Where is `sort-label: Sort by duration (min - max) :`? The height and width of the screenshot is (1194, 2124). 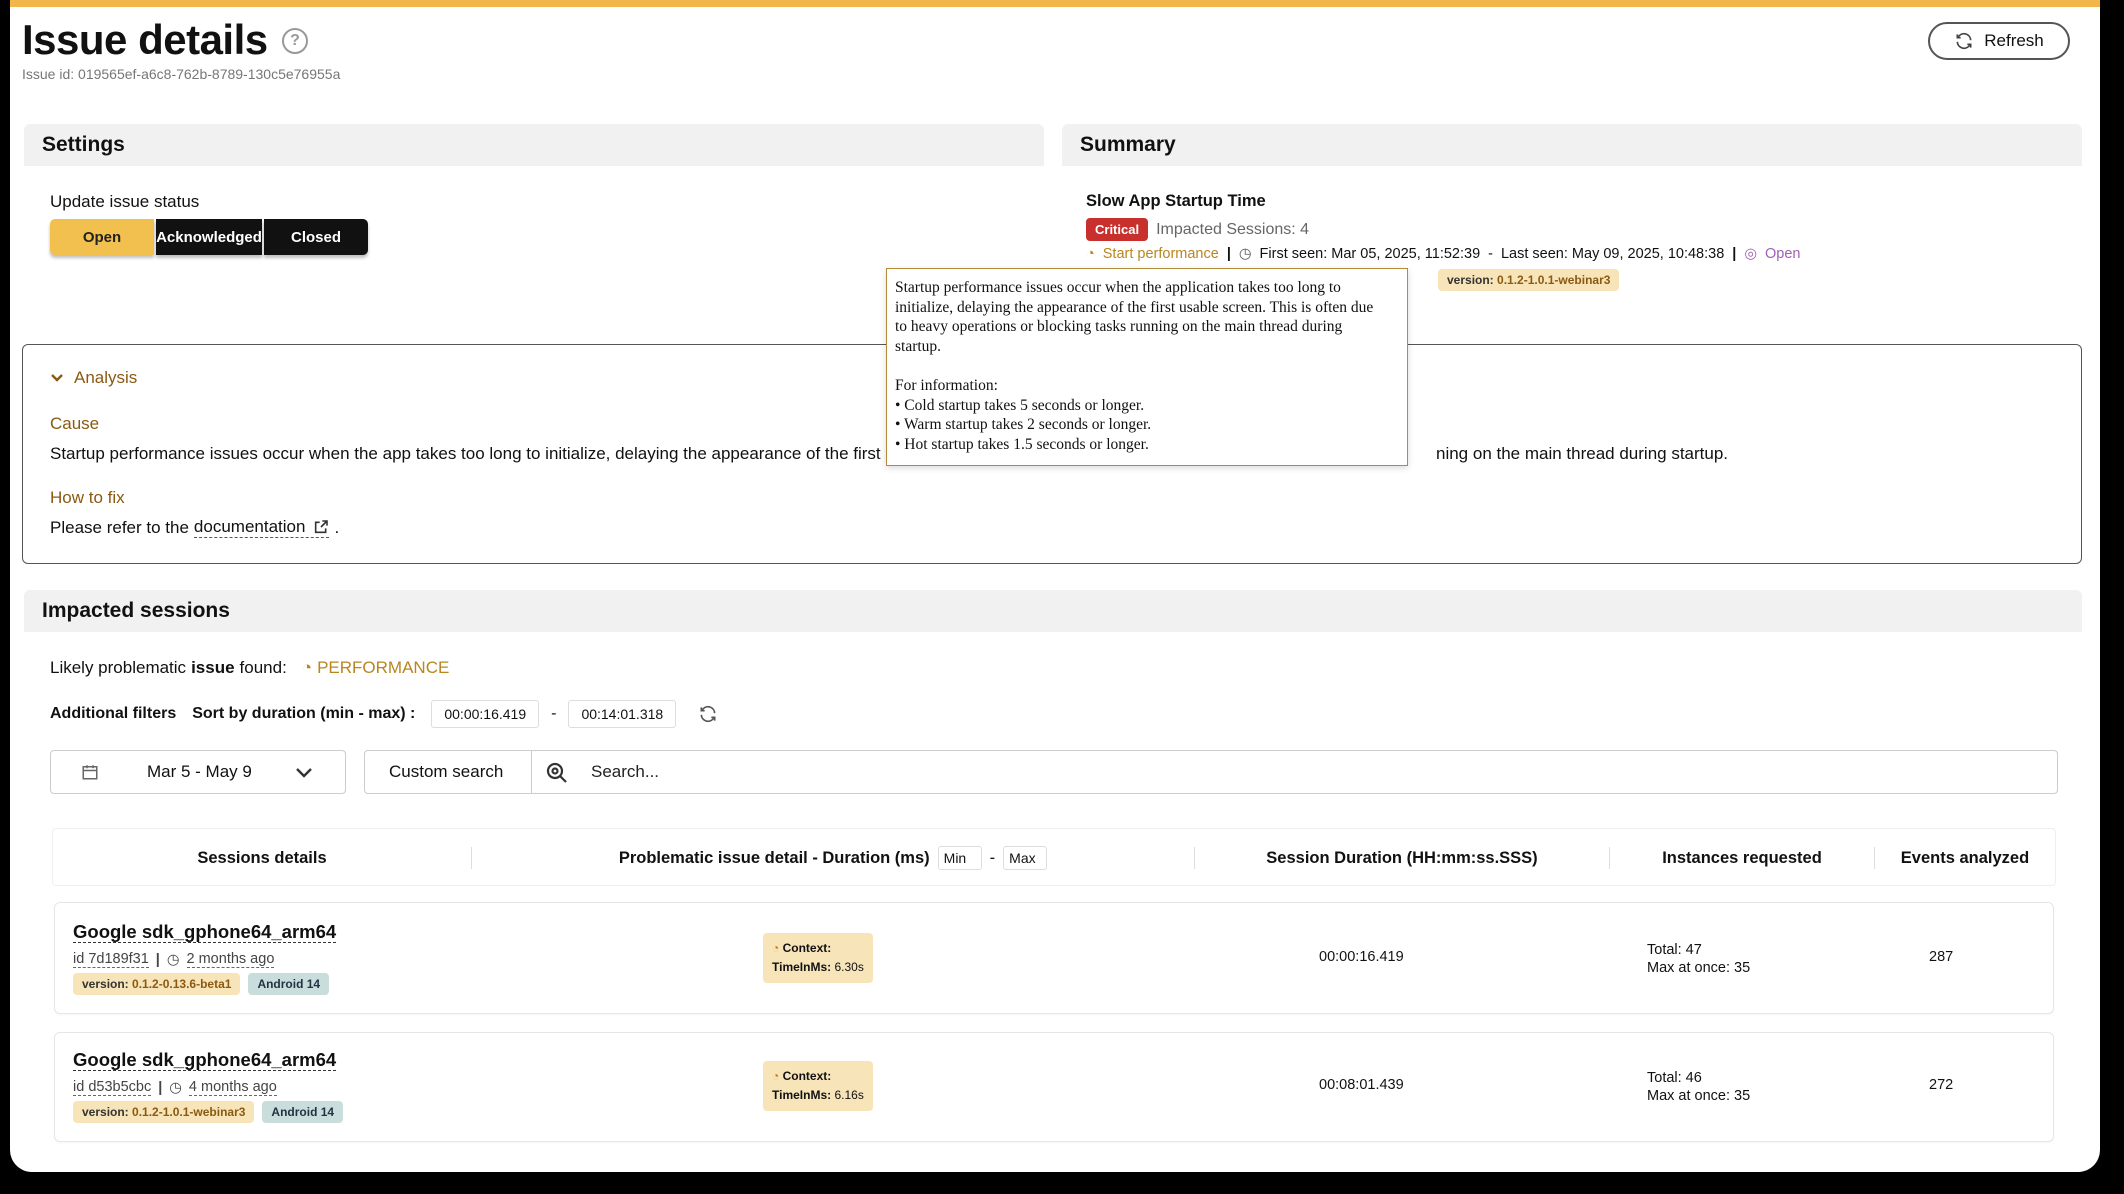
sort-label: Sort by duration (min - max) : is located at coordinates (304, 713).